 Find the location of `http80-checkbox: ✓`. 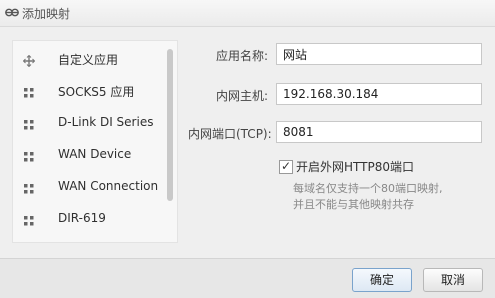

http80-checkbox: ✓ is located at coordinates (286, 167).